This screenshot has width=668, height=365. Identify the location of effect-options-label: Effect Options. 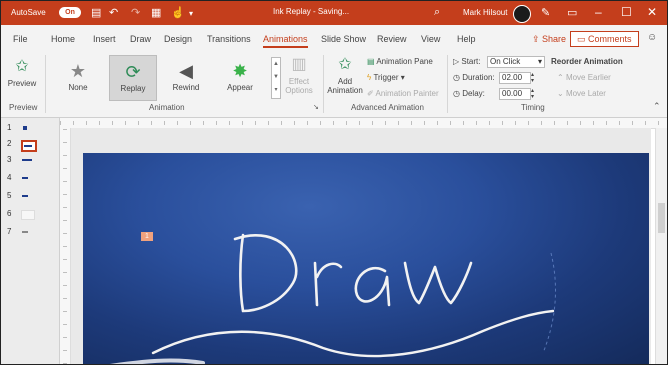
(299, 86).